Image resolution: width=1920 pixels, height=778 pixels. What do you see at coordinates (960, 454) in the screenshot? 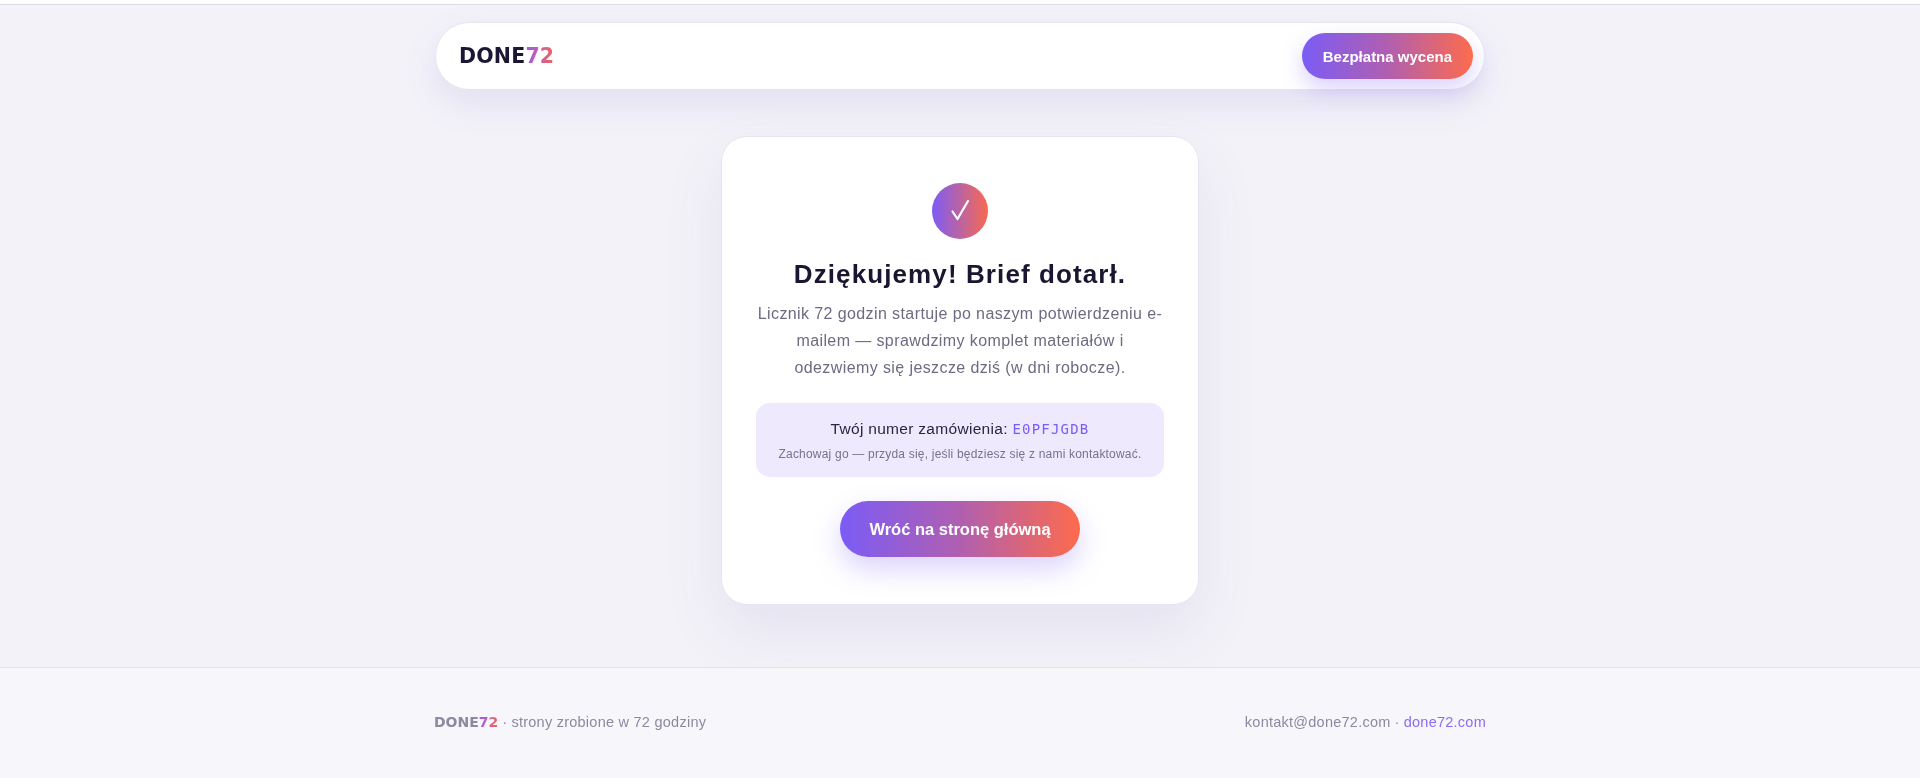
I see `order-note: Zachowaj go — przyda się, jeśli będziesz się z nami kontaktować.` at bounding box center [960, 454].